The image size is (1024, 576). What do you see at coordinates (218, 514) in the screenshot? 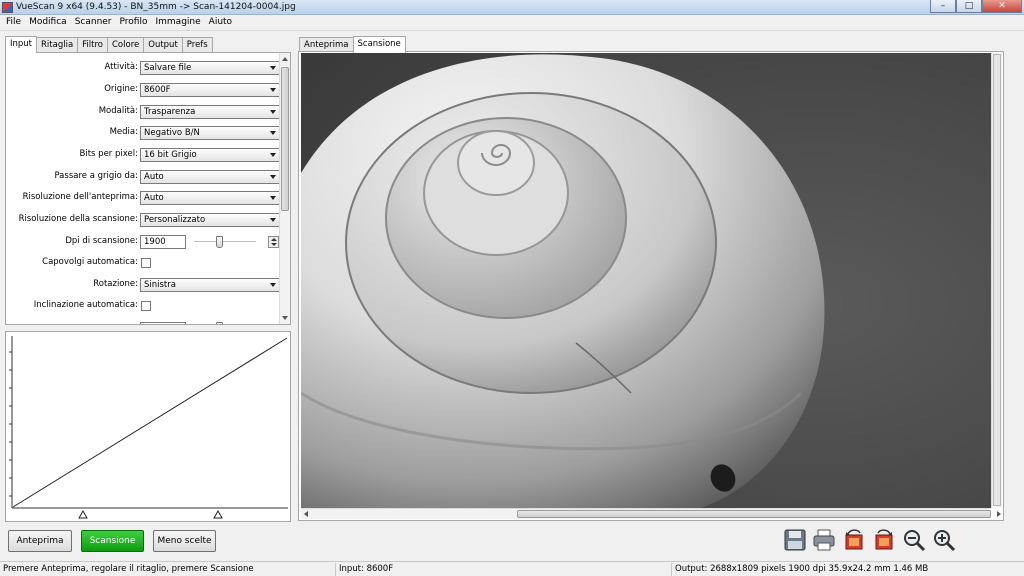
I see `white-point-marker` at bounding box center [218, 514].